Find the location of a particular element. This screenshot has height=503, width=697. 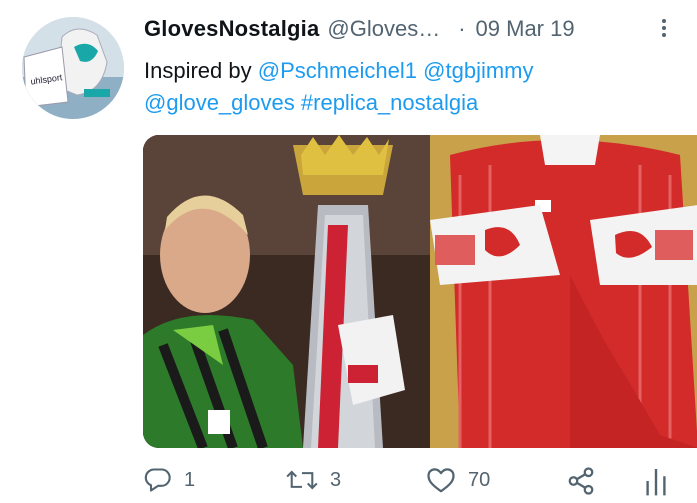

like-count: 70 is located at coordinates (479, 479).